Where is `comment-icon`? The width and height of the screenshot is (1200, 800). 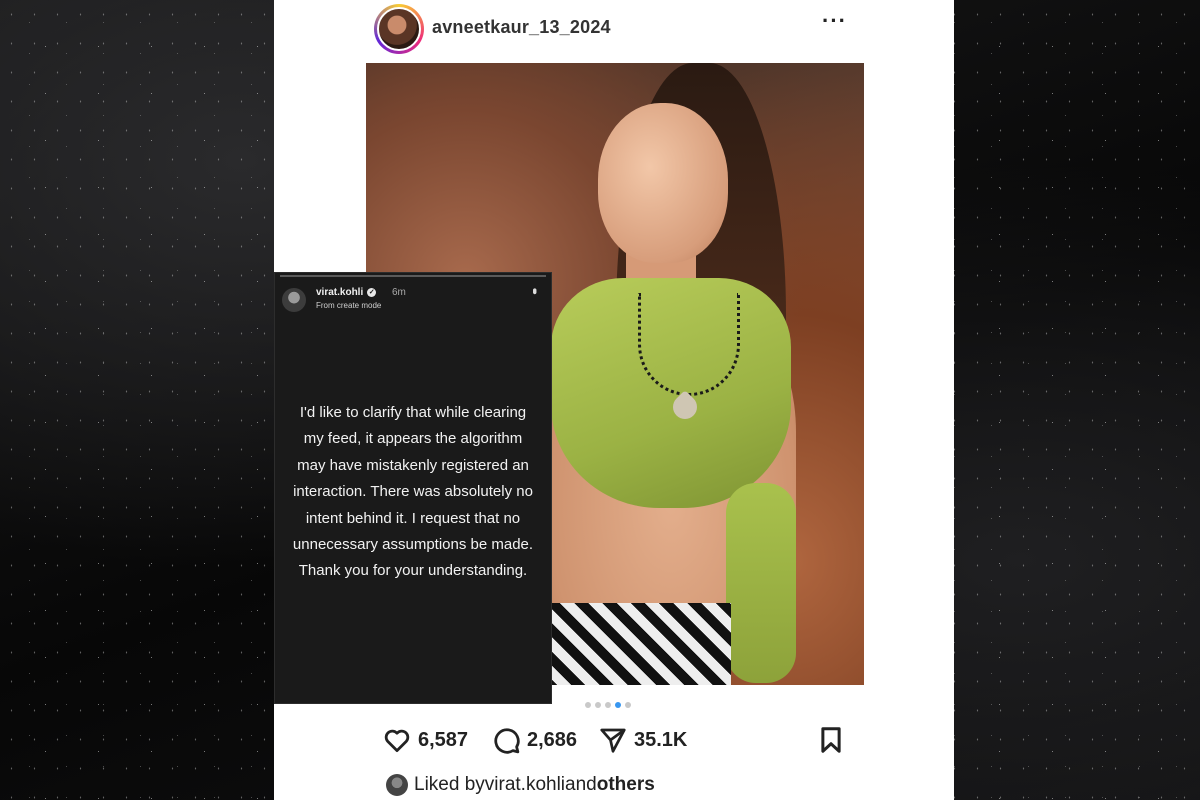
comment-icon is located at coordinates (507, 741).